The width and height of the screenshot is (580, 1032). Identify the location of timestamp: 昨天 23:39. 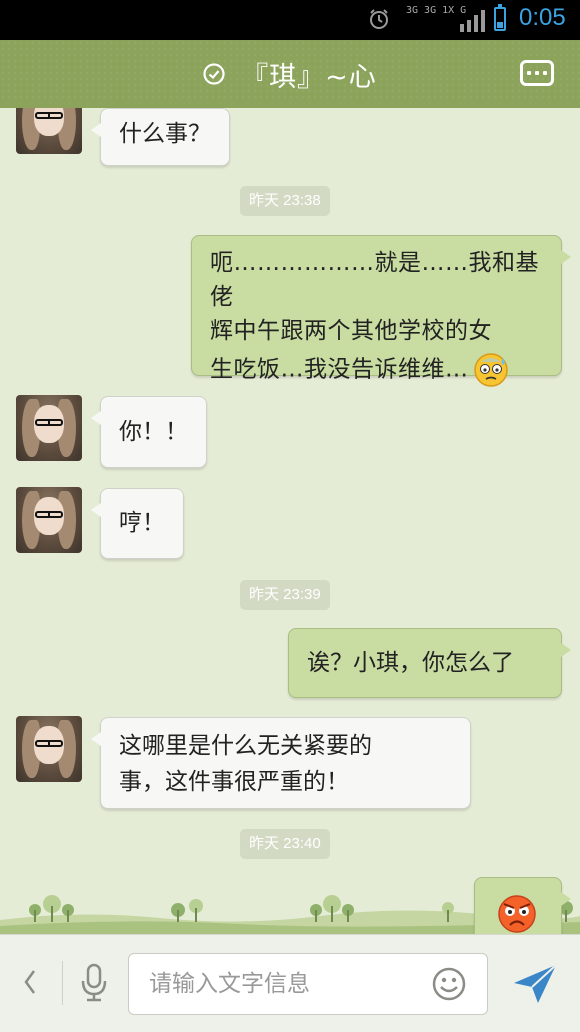
(285, 595).